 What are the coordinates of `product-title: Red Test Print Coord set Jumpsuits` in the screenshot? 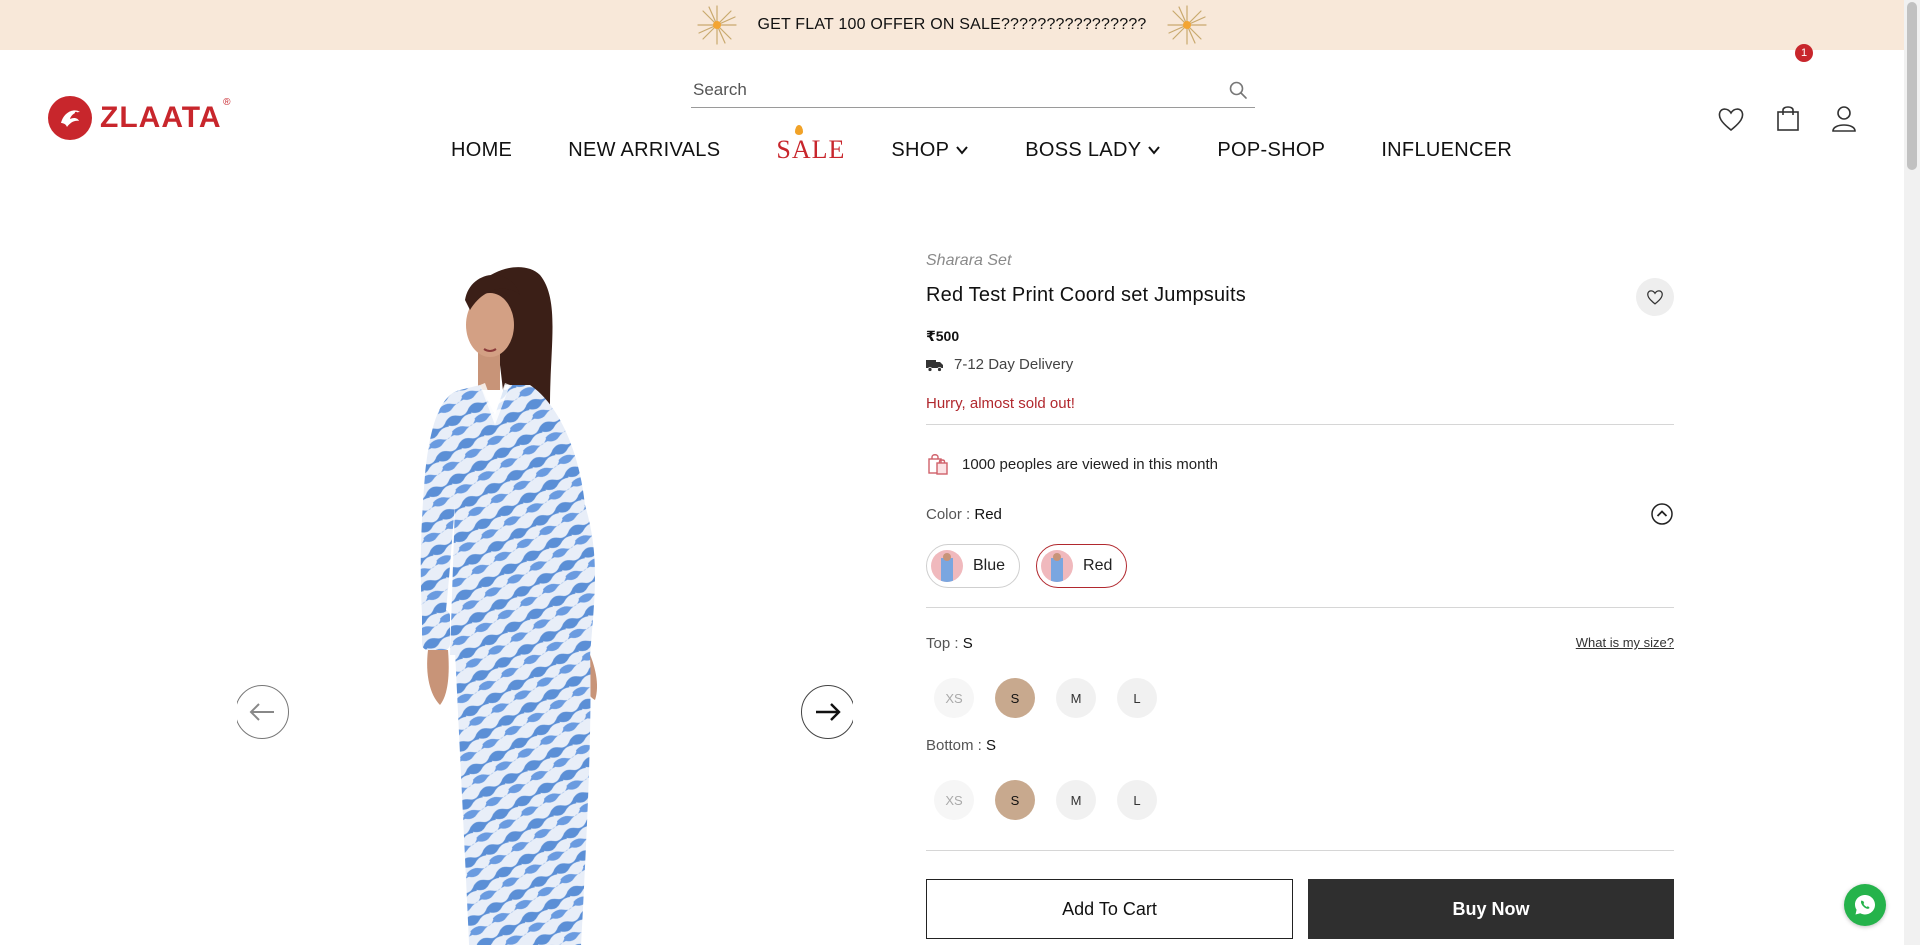 It's located at (1086, 295).